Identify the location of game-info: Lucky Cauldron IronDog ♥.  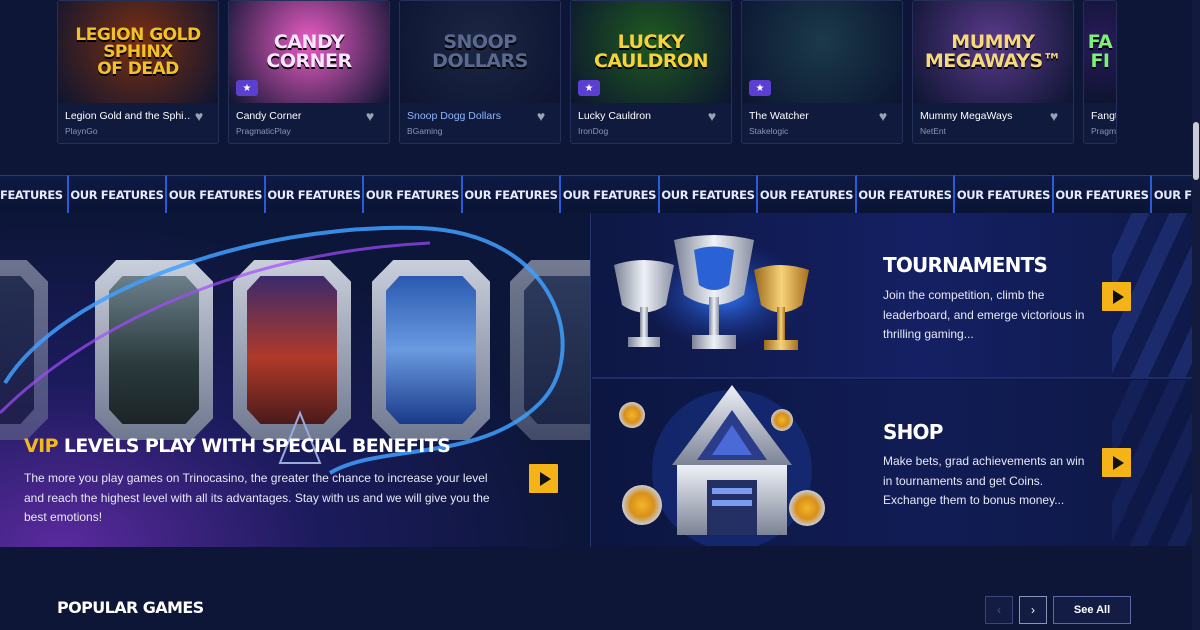
(651, 119).